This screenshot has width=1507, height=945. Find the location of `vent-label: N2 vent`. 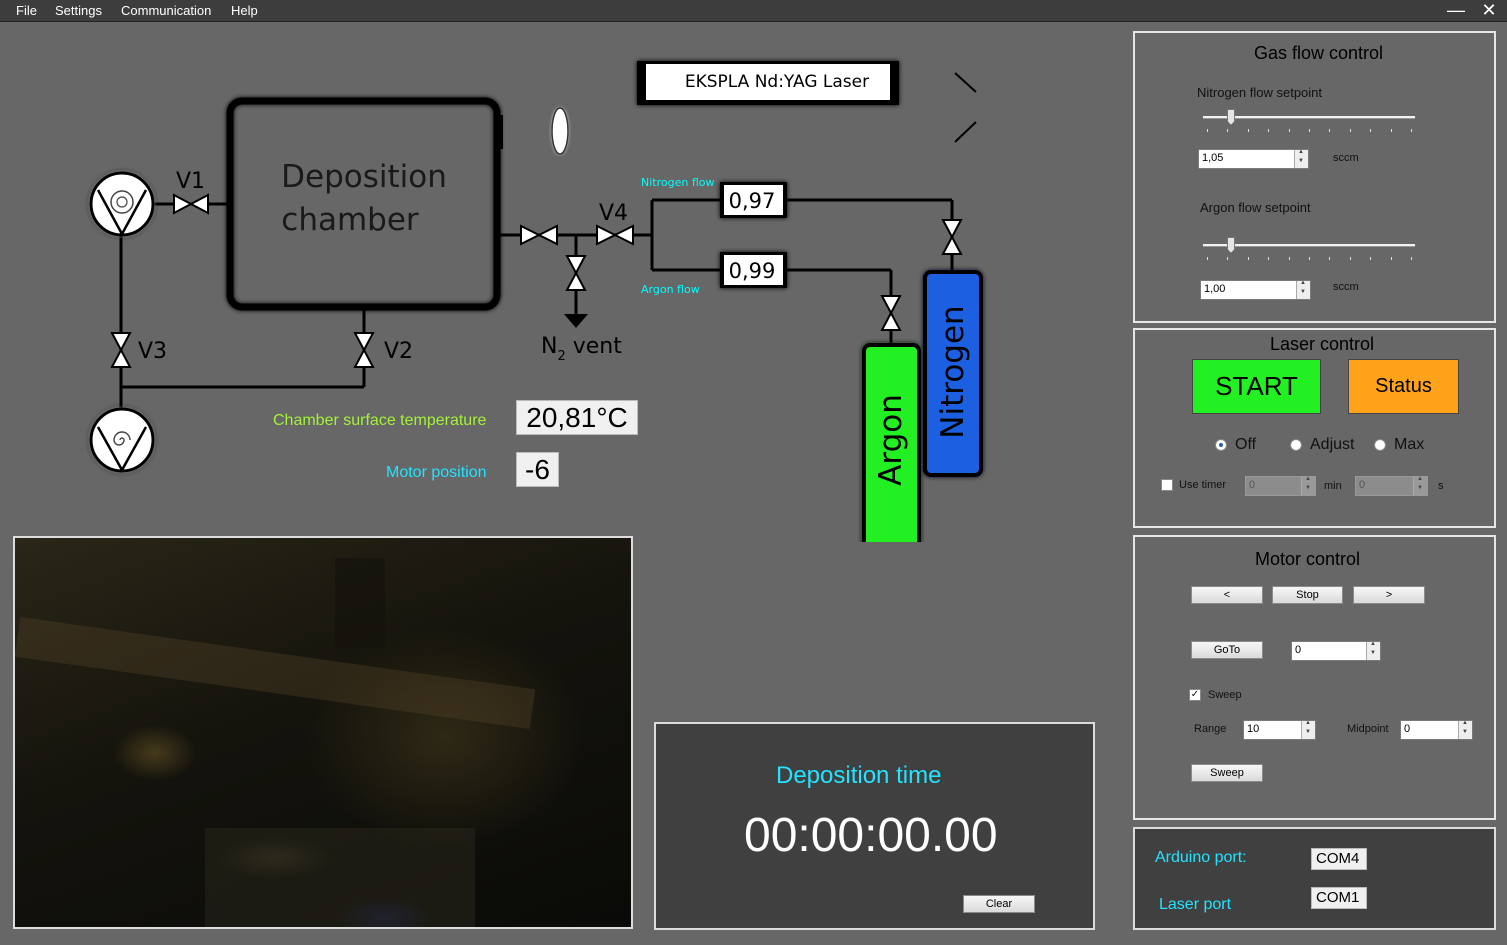

vent-label: N2 vent is located at coordinates (581, 349).